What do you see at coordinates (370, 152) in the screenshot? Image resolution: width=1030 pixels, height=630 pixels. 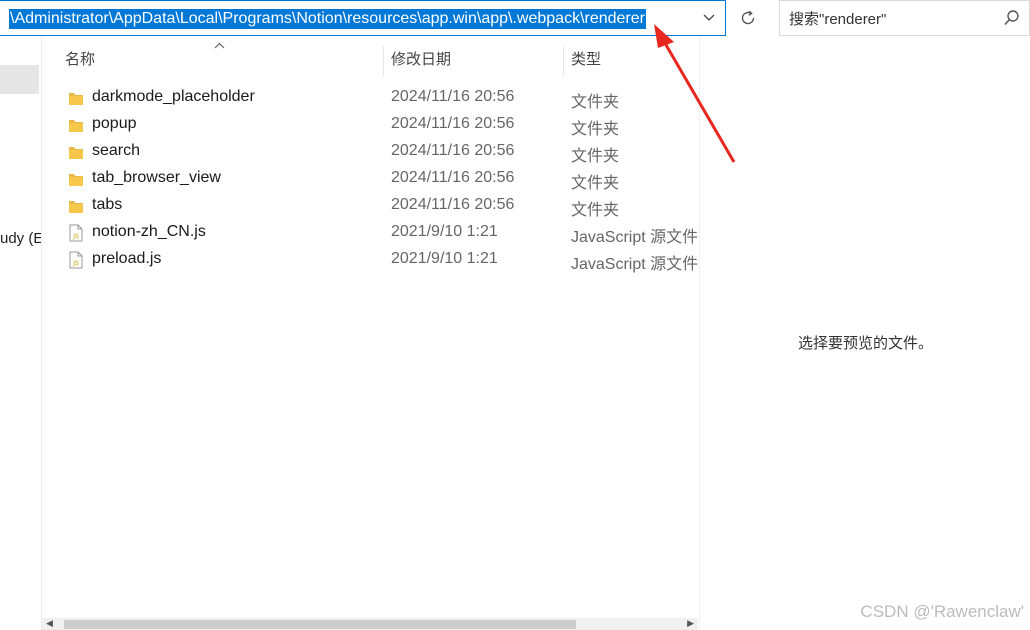 I see `file-row: search 2024/11/16 20:56 文件夹` at bounding box center [370, 152].